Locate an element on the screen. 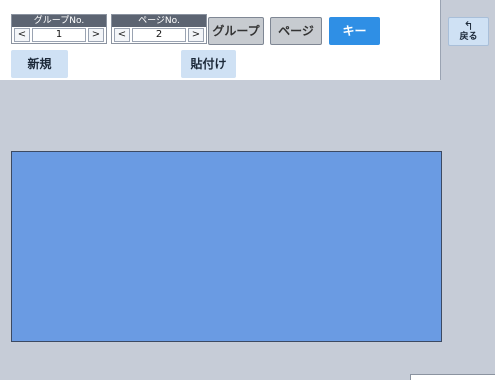 The image size is (495, 380). back-button: ↰ 戻る is located at coordinates (468, 31).